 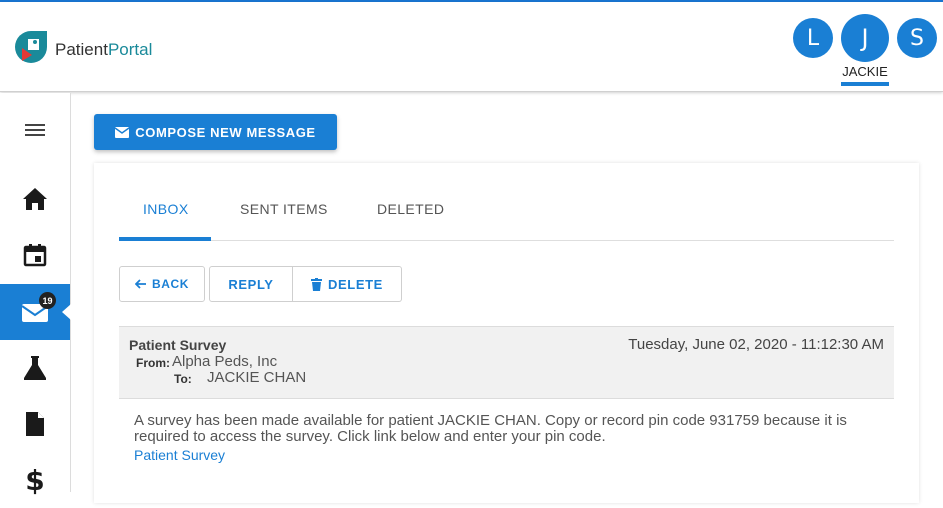 What do you see at coordinates (865, 75) in the screenshot?
I see `avatar-j-name: JACKIE` at bounding box center [865, 75].